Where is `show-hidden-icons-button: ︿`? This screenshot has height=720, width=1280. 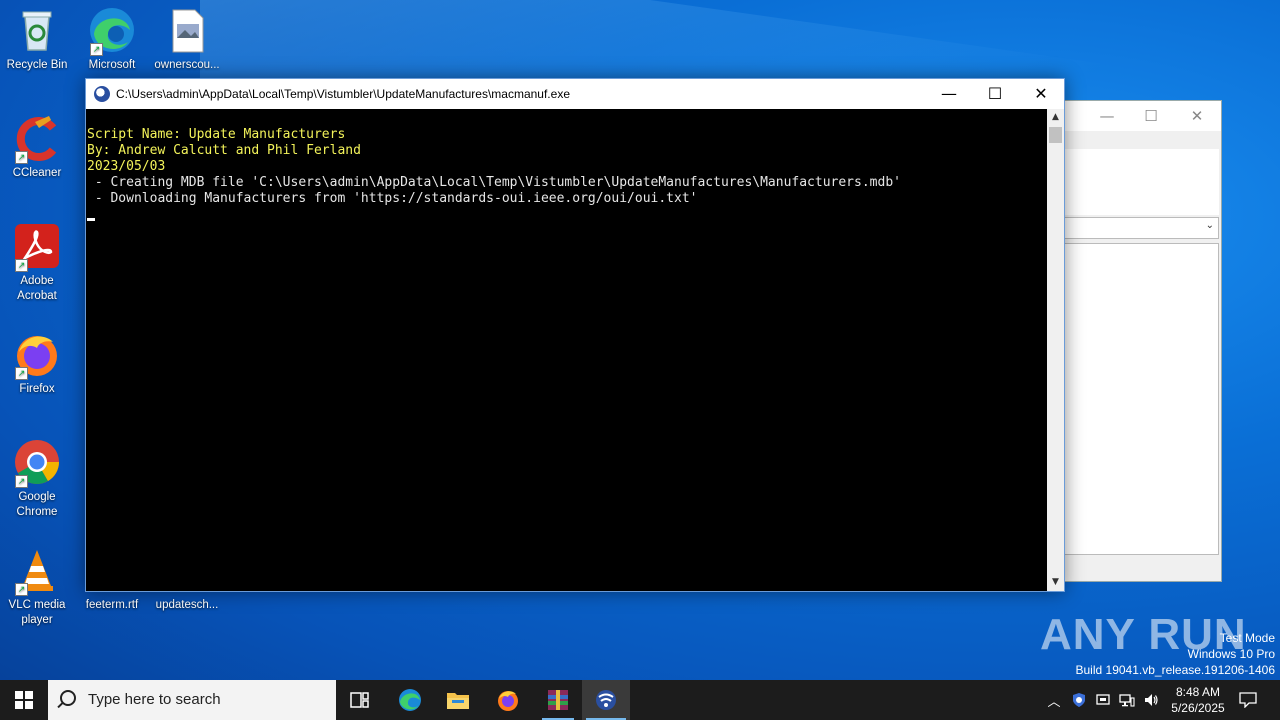 show-hidden-icons-button: ︿ is located at coordinates (1054, 700).